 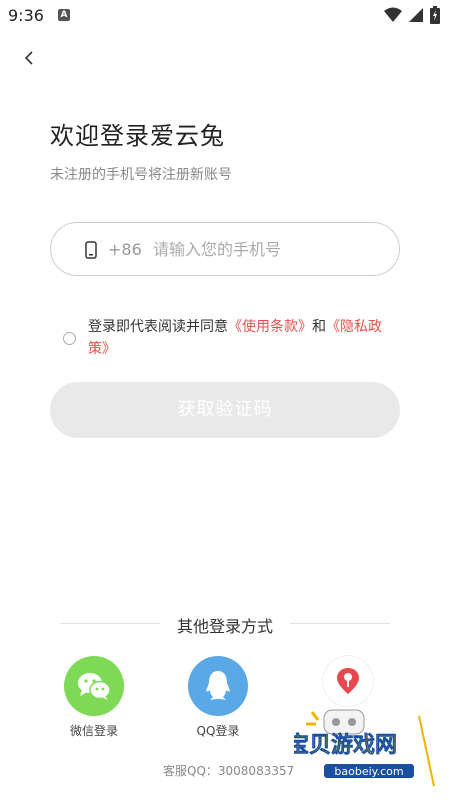 I want to click on page-title: 欢迎登录爱云兔, so click(x=137, y=136).